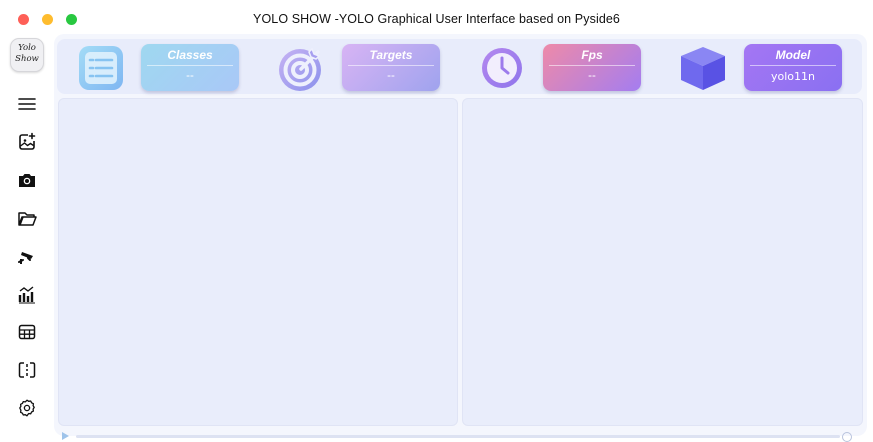 The width and height of the screenshot is (873, 442). What do you see at coordinates (391, 76) in the screenshot?
I see `targets-value: --` at bounding box center [391, 76].